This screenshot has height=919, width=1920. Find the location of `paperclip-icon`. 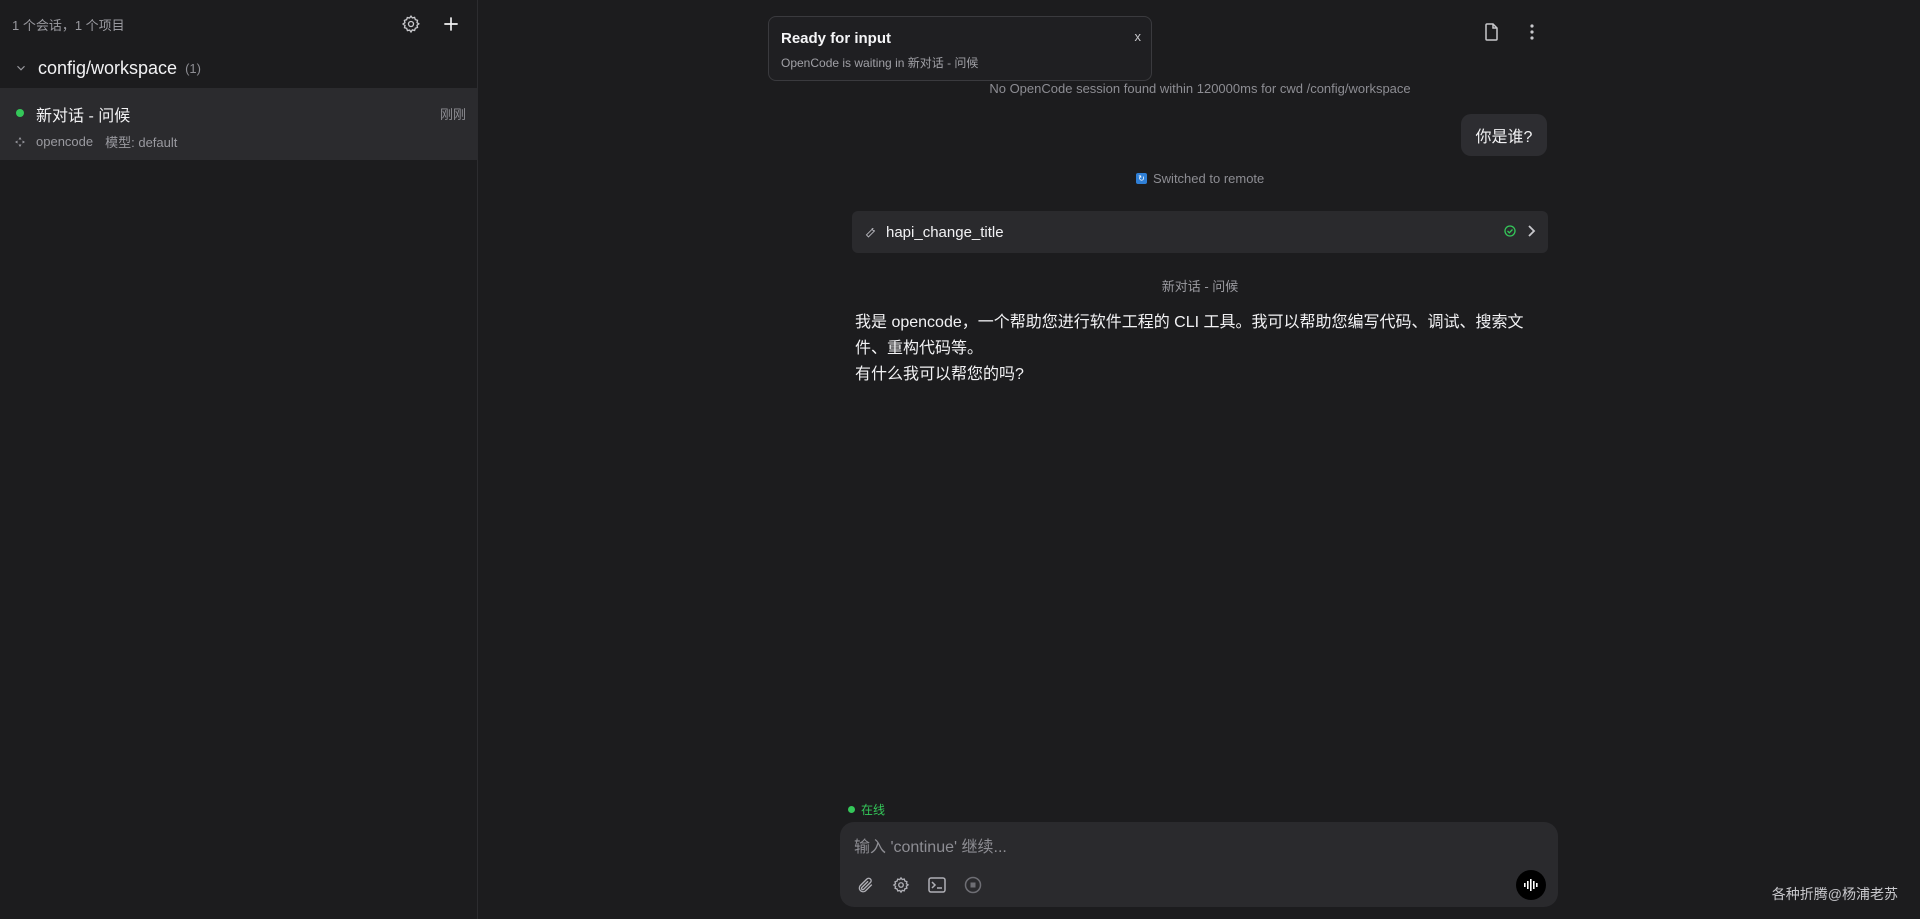

paperclip-icon is located at coordinates (865, 885).